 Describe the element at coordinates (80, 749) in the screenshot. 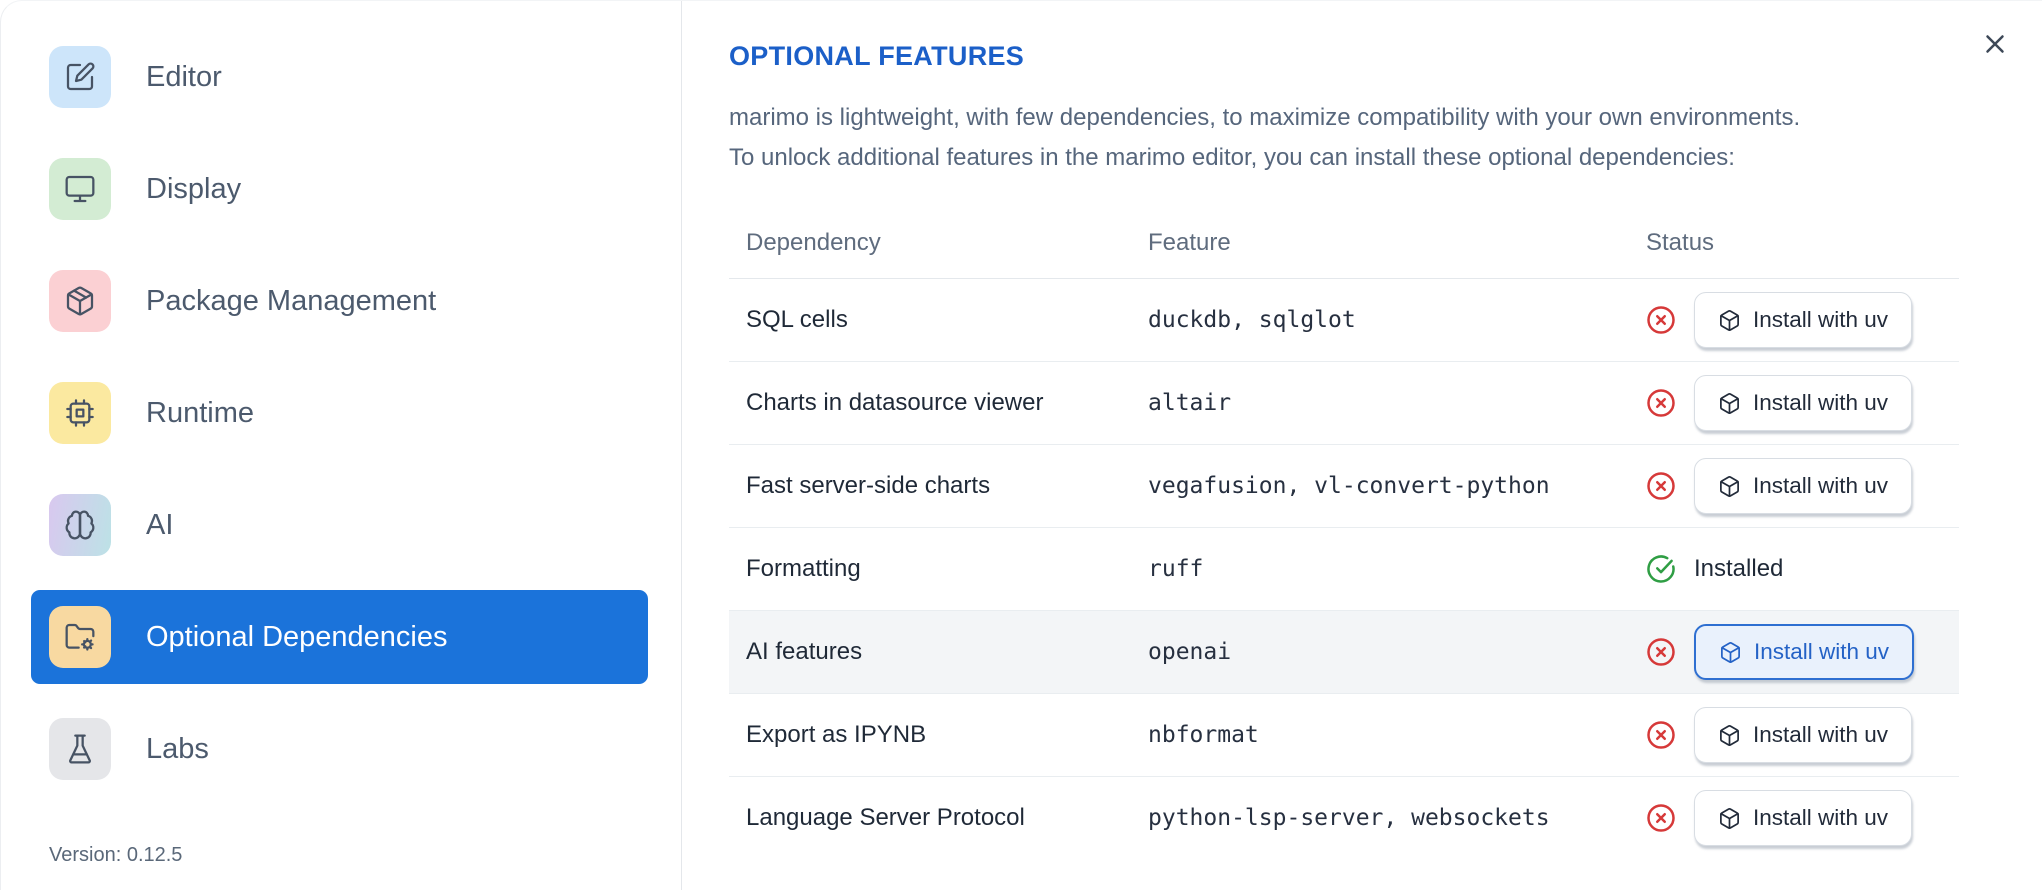

I see `flask-icon` at that location.